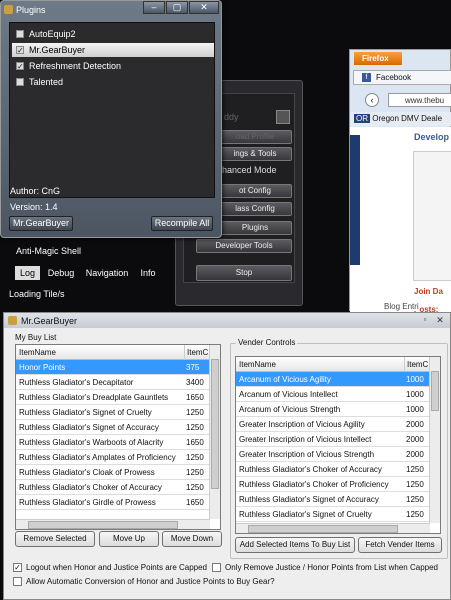 The height and width of the screenshot is (600, 451). I want to click on move-up-button: Move Up, so click(129, 539).